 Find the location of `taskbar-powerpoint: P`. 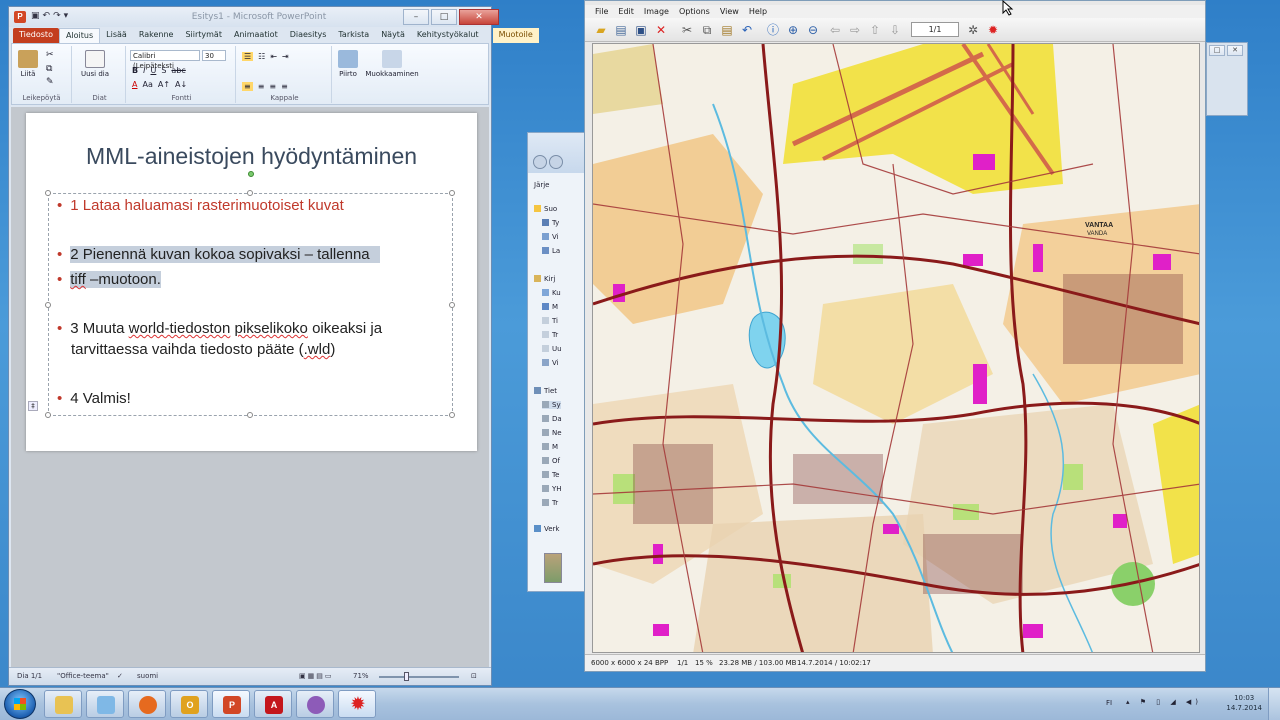

taskbar-powerpoint: P is located at coordinates (231, 704).